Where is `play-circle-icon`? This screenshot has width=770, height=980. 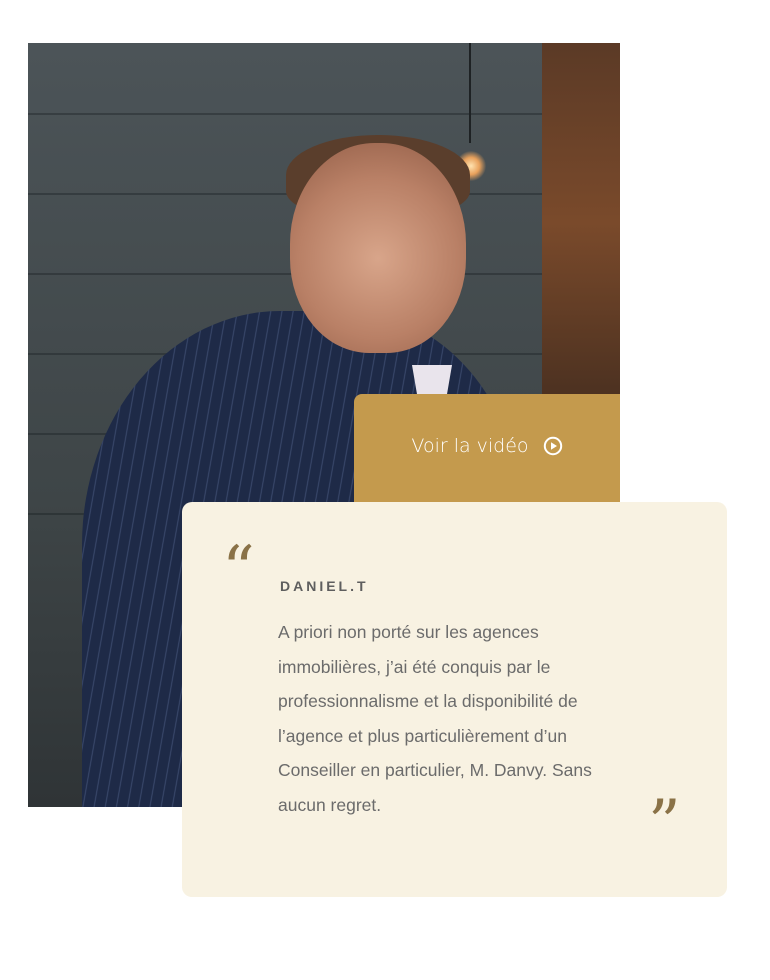
play-circle-icon is located at coordinates (553, 446).